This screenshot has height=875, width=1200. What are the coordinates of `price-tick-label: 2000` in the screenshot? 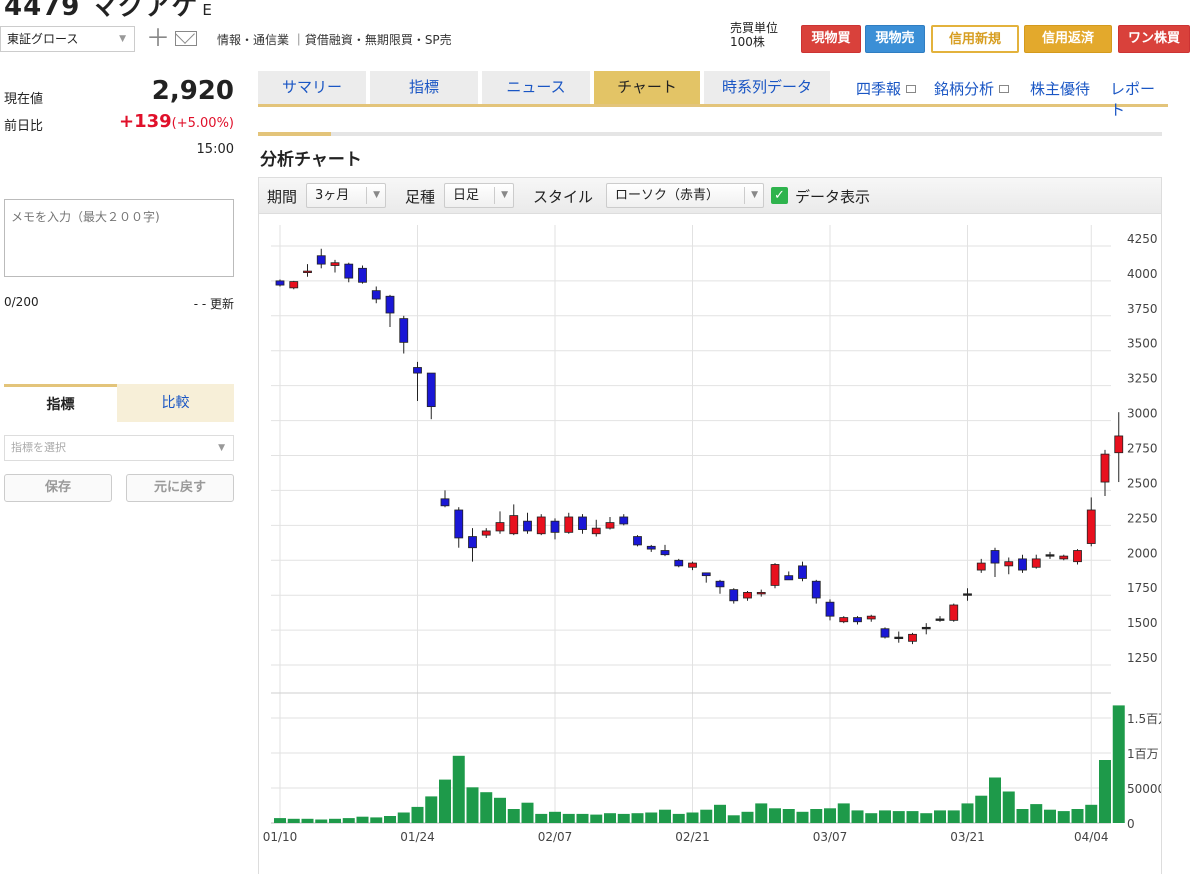 It's located at (1142, 553).